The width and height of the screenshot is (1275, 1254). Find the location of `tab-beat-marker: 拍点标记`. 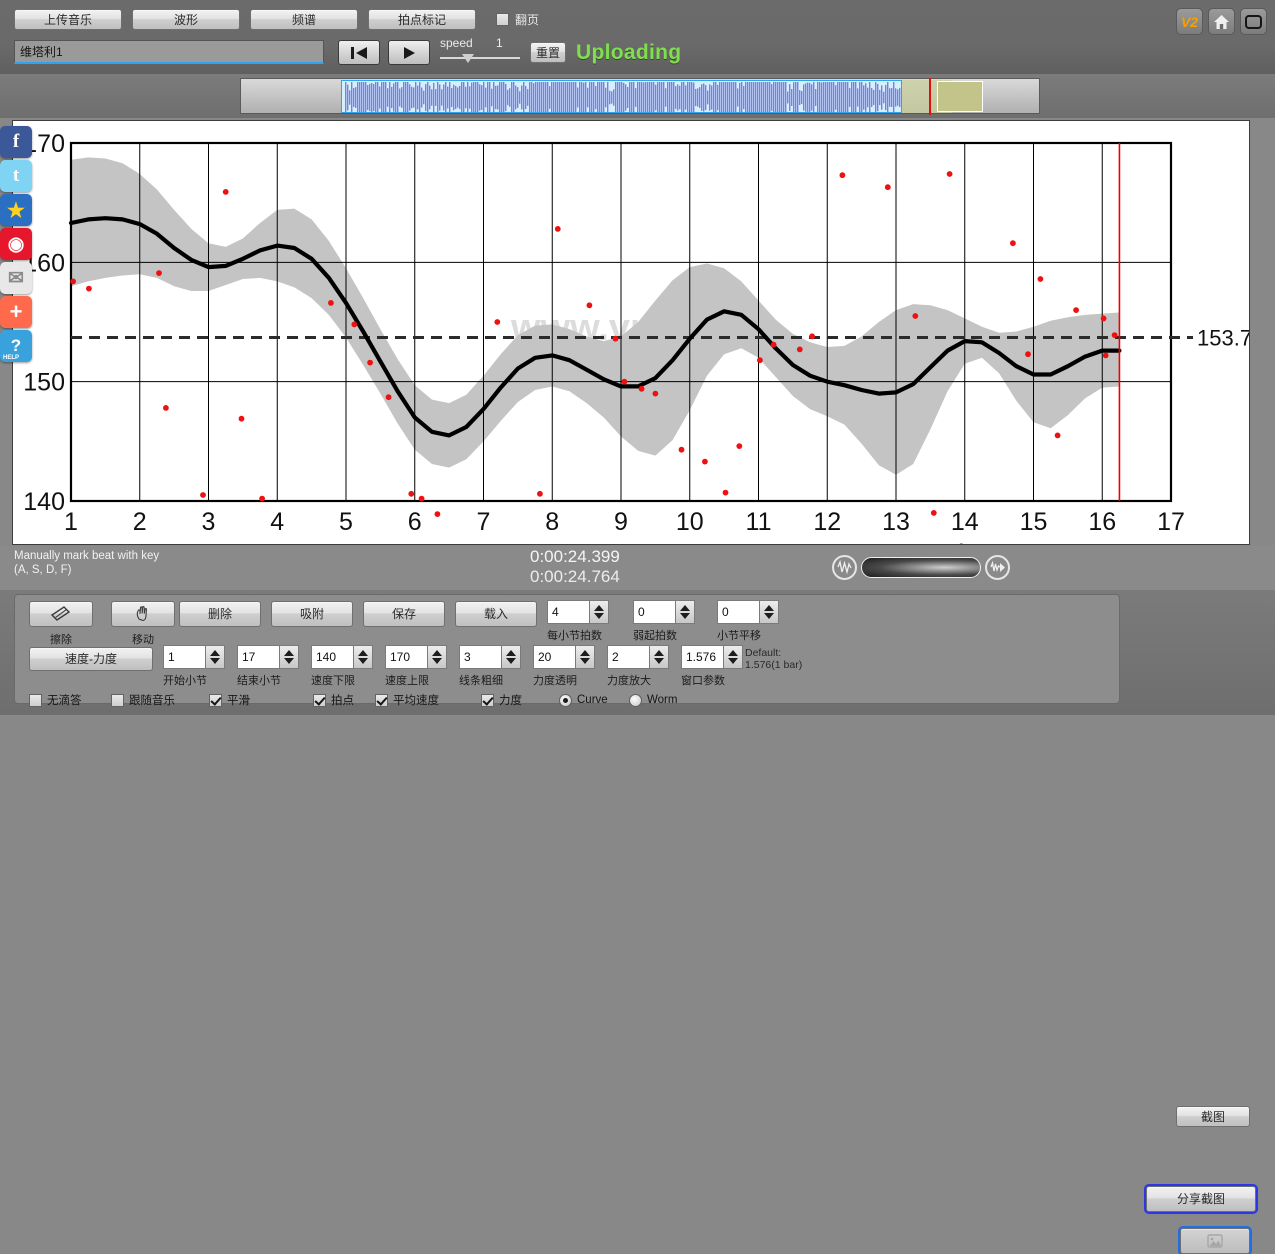

tab-beat-marker: 拍点标记 is located at coordinates (422, 19).